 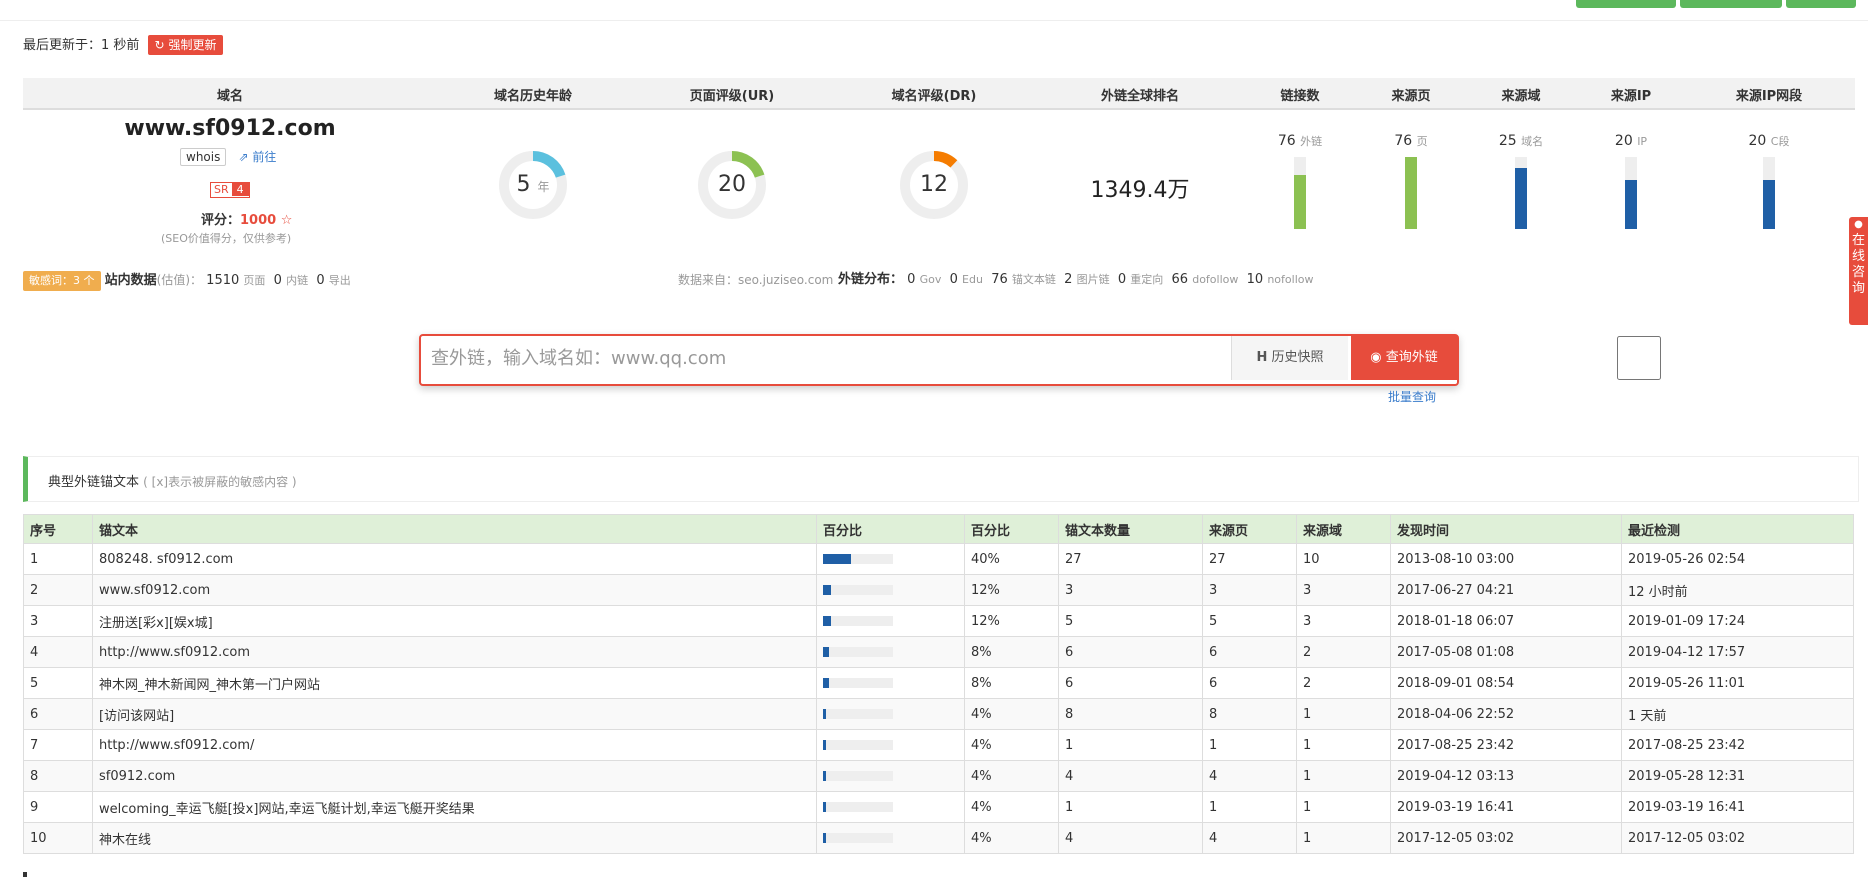 What do you see at coordinates (1300, 96) in the screenshot?
I see `col-links: 链接数` at bounding box center [1300, 96].